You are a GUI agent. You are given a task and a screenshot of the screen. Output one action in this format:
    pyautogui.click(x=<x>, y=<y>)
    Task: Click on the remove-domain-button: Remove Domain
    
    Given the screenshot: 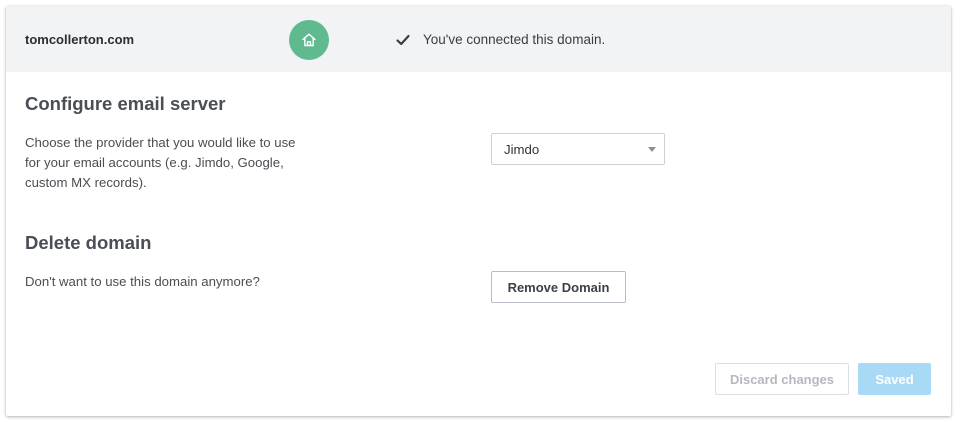 What is the action you would take?
    pyautogui.click(x=558, y=287)
    